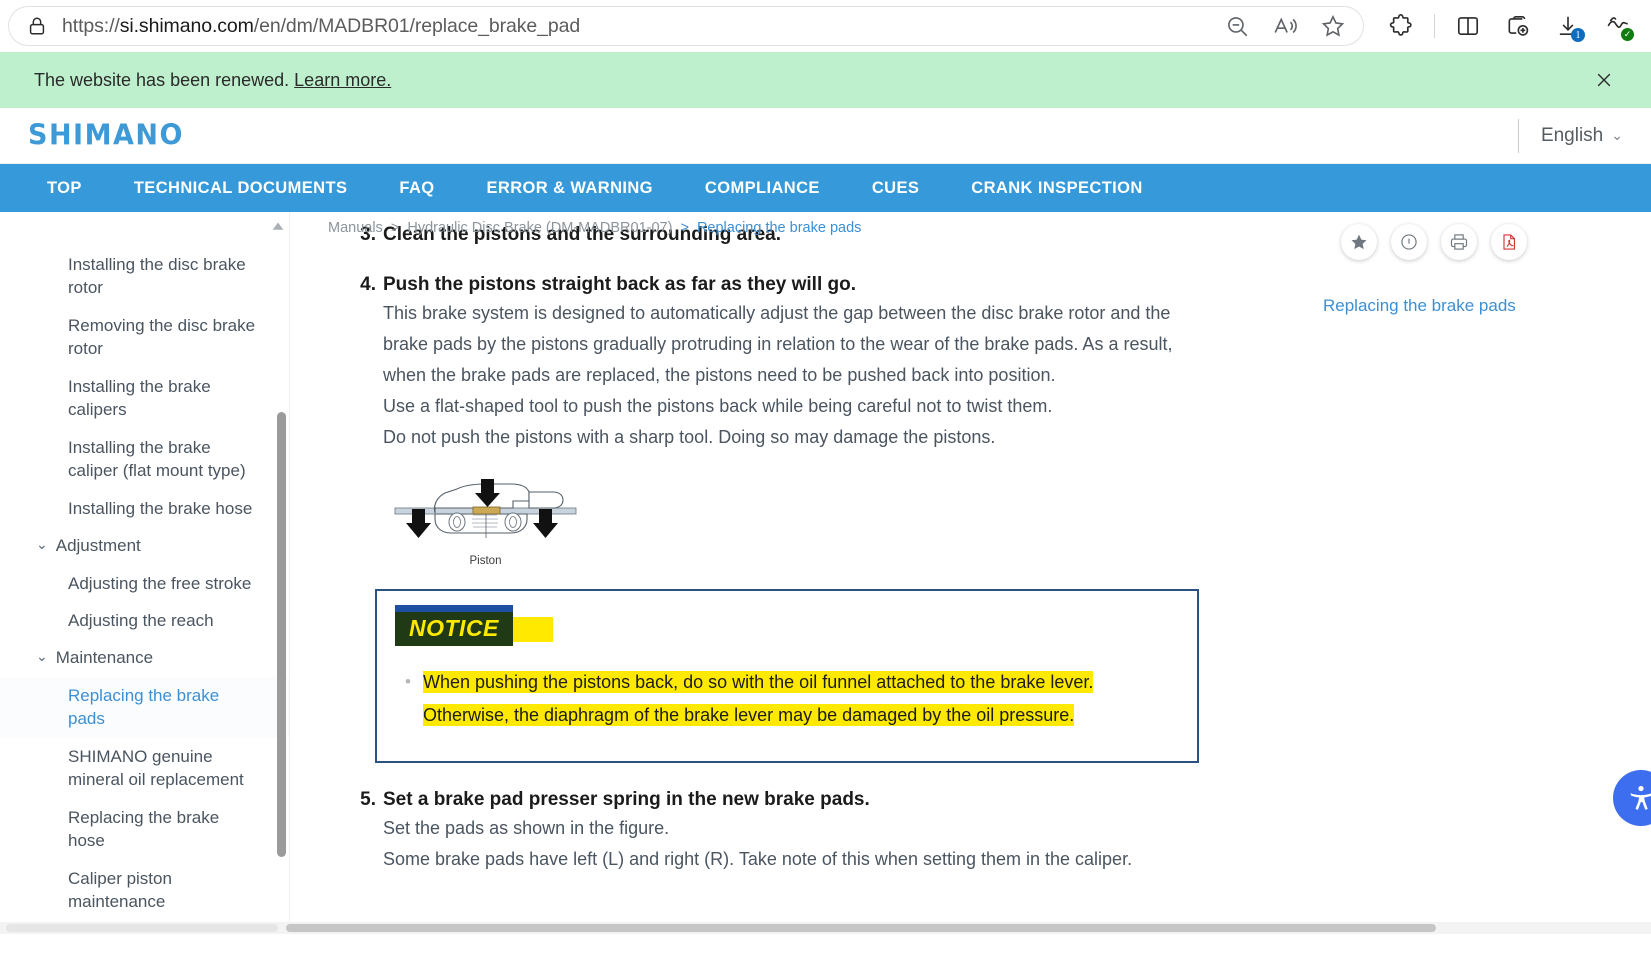 Image resolution: width=1651 pixels, height=959 pixels. Describe the element at coordinates (485, 508) in the screenshot. I see `brake-caliper-piston-illustration` at that location.